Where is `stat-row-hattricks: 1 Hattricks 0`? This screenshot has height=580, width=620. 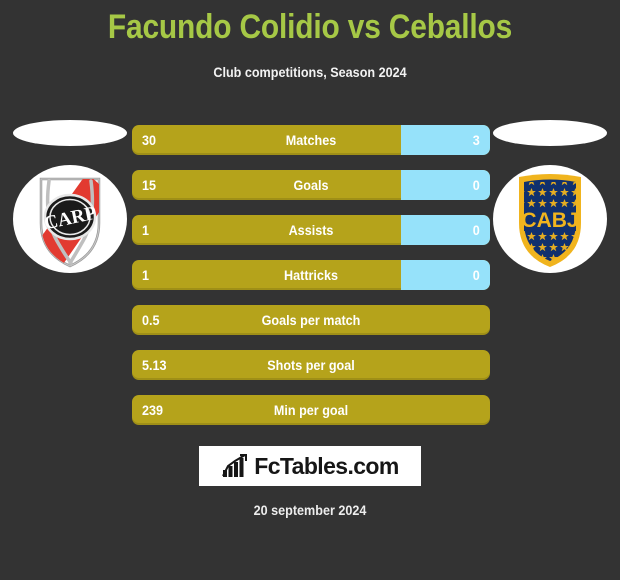
stat-row-hattricks: 1 Hattricks 0 is located at coordinates (311, 275).